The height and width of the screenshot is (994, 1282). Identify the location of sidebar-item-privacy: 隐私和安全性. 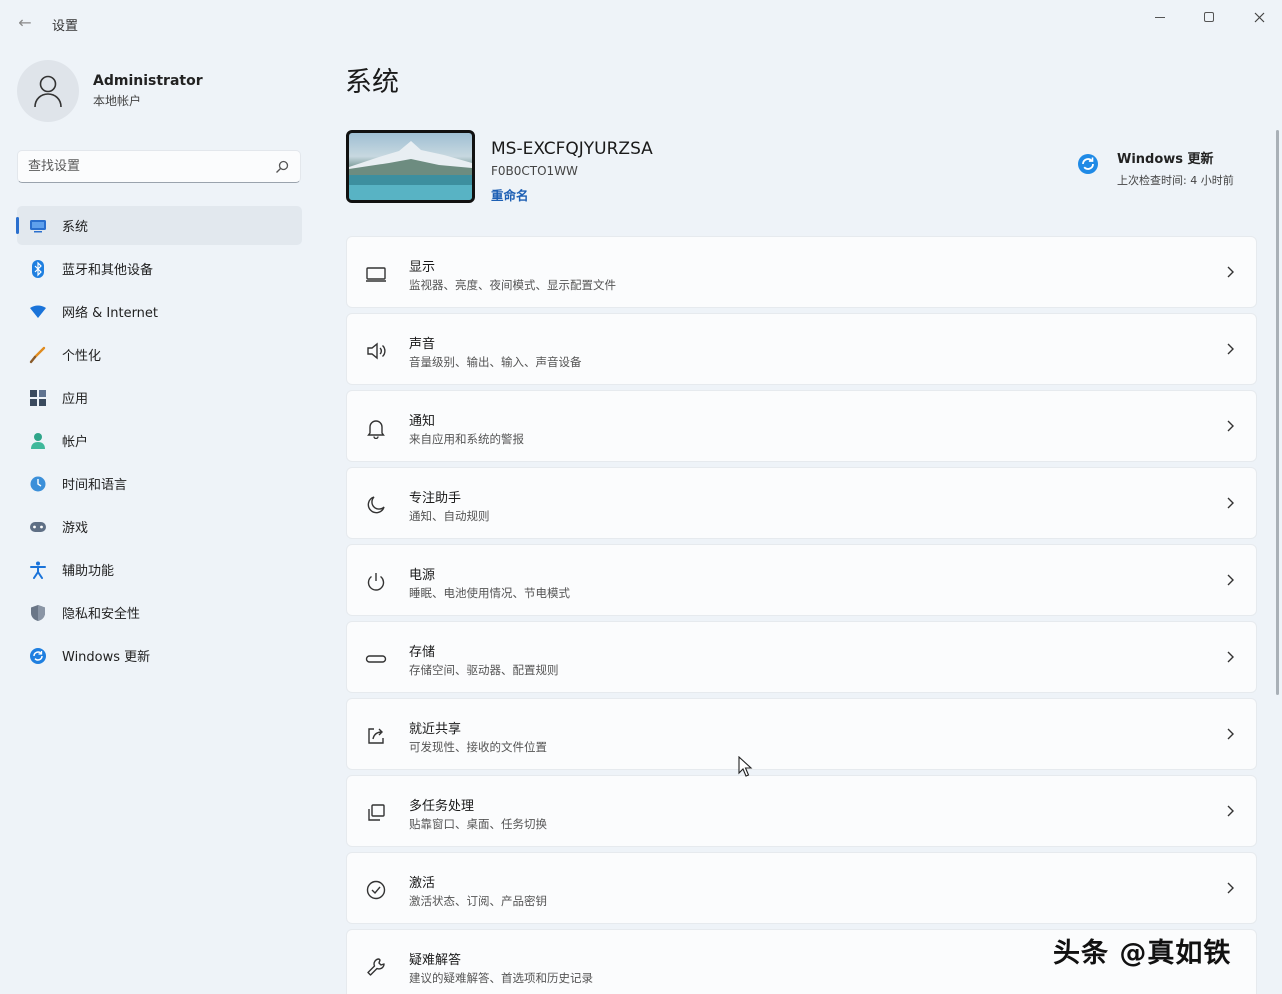
(159, 612).